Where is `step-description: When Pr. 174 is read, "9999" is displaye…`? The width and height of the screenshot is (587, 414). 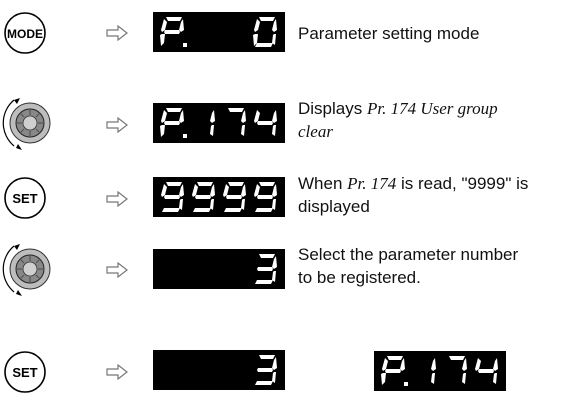 step-description: When Pr. 174 is read, "9999" is displaye… is located at coordinates (413, 195).